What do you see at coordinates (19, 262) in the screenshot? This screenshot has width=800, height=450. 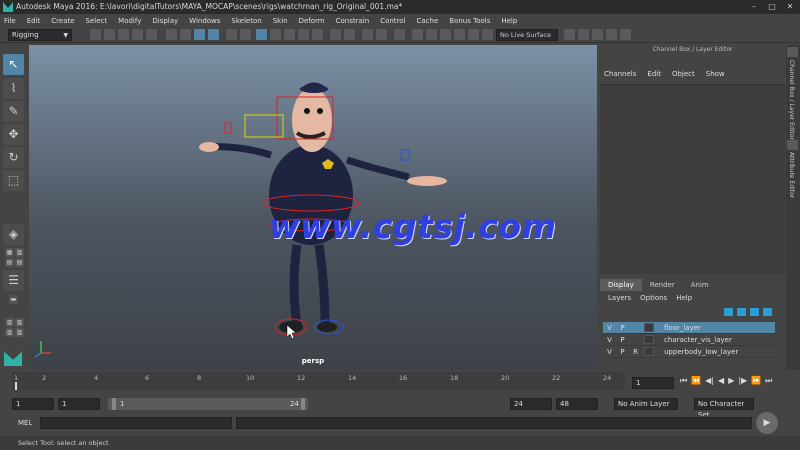 I see `layout-icon-b: ▤` at bounding box center [19, 262].